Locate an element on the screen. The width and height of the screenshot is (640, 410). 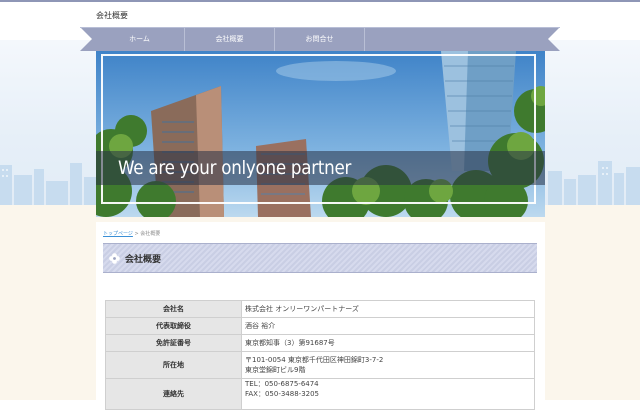
row-value-representative: 酒谷 裕介 is located at coordinates (388, 326).